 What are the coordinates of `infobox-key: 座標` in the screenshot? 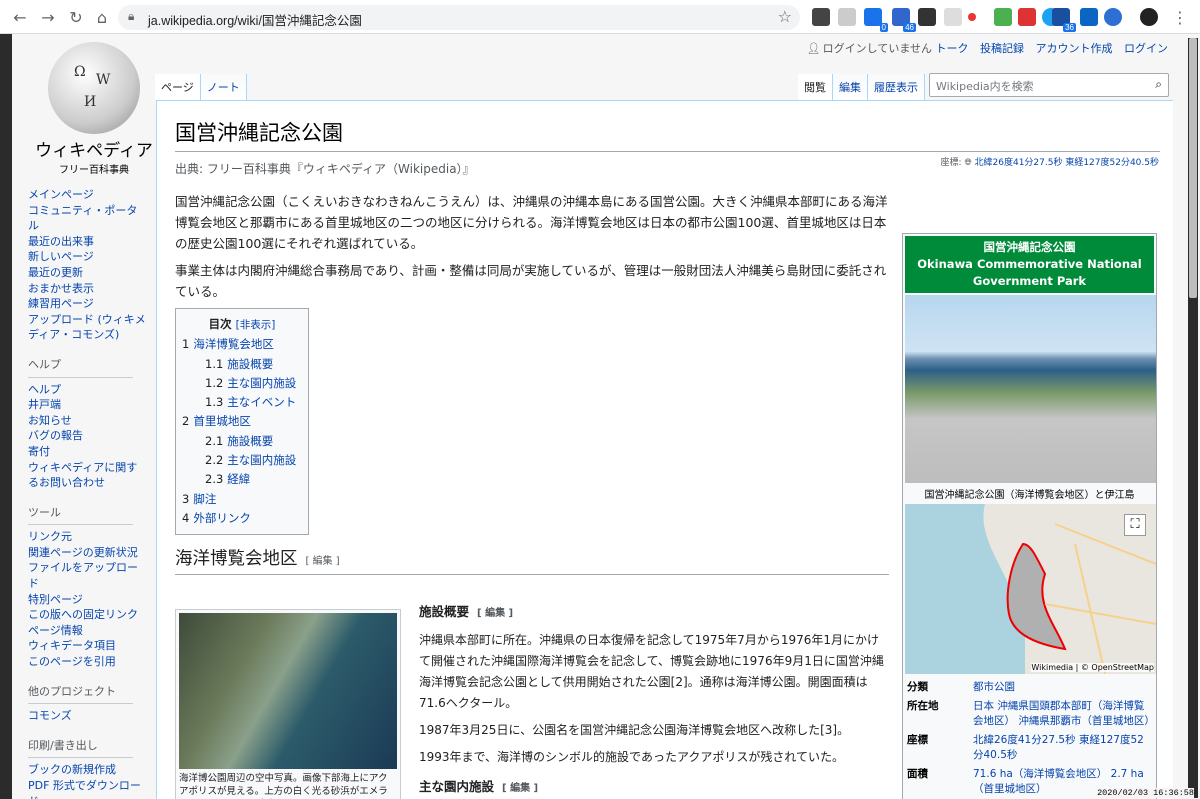 It's located at (917, 740).